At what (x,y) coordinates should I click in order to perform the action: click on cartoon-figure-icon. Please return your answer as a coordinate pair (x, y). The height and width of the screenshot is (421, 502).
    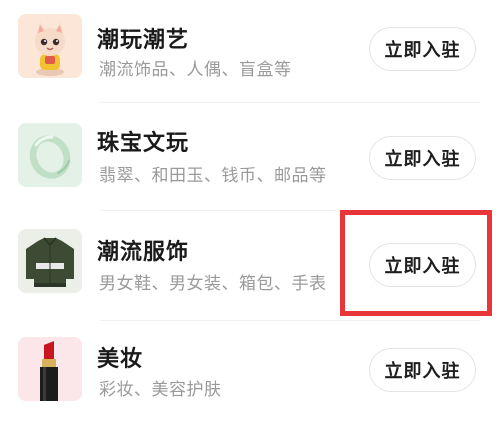
    Looking at the image, I should click on (50, 46).